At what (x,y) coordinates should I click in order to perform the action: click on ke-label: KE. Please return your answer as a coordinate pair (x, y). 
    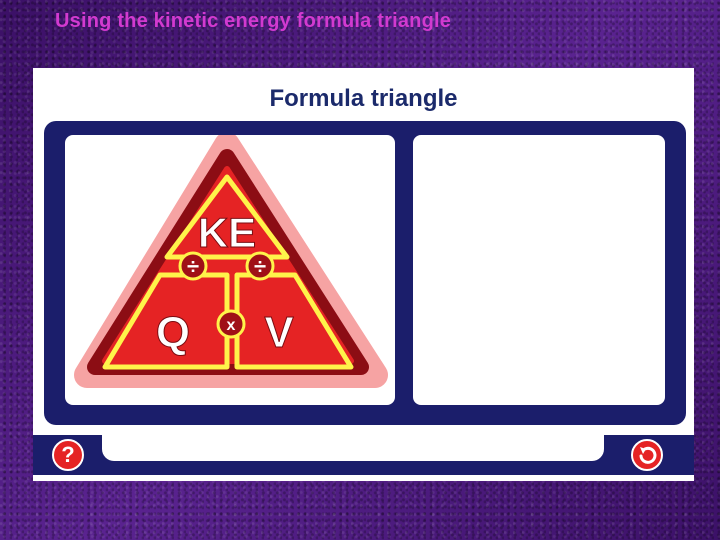
    Looking at the image, I should click on (227, 232).